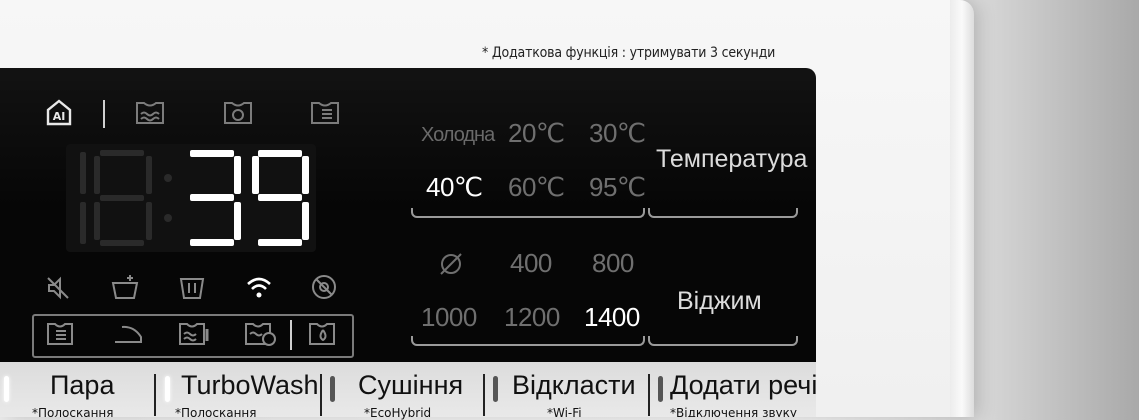  I want to click on spin-option-400: 400, so click(531, 263).